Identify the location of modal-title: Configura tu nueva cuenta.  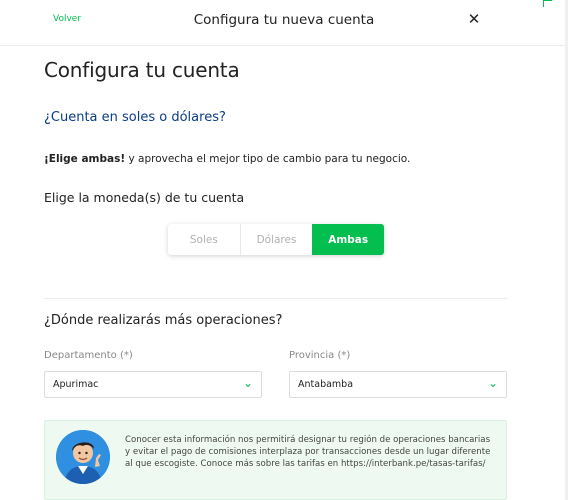
(284, 20).